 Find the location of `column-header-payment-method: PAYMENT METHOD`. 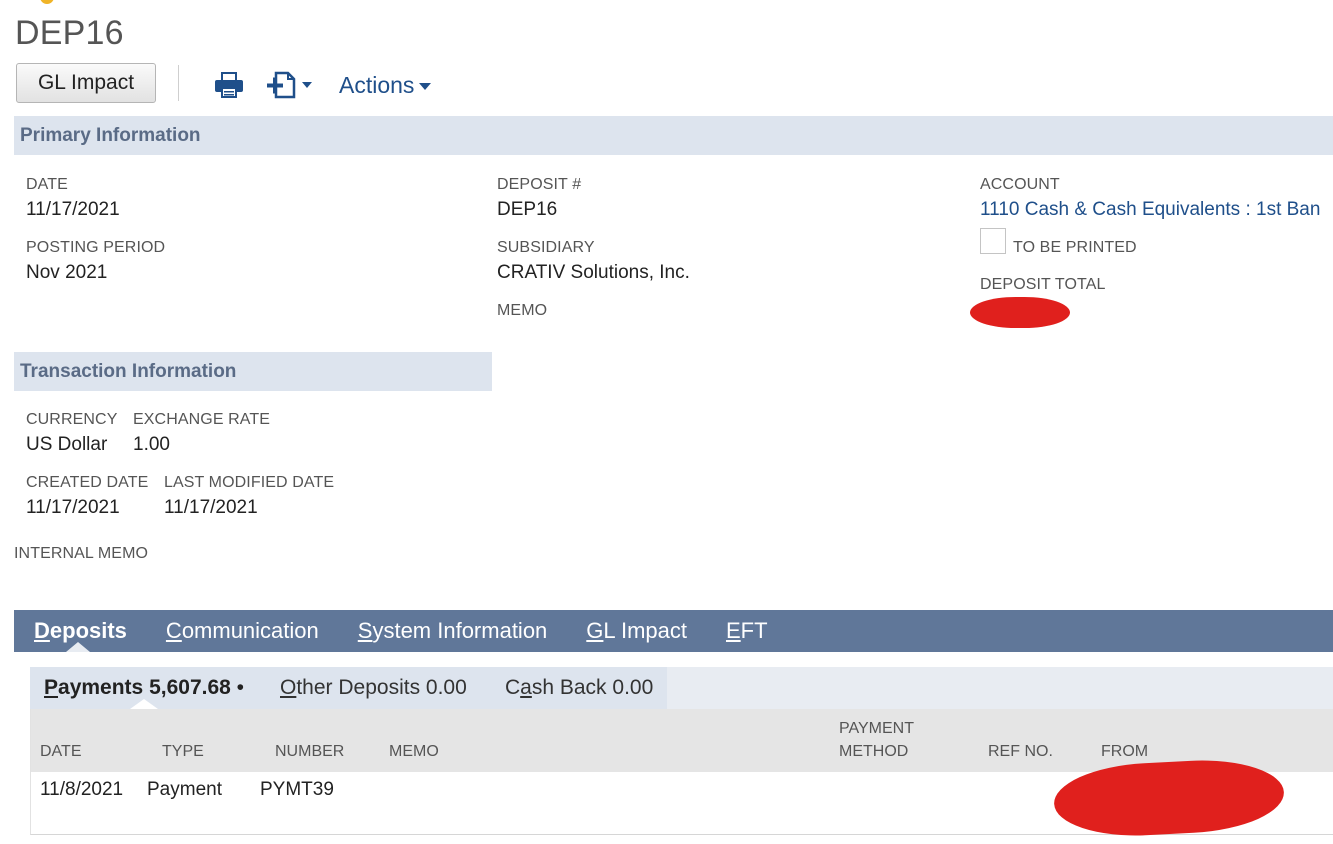

column-header-payment-method: PAYMENT METHOD is located at coordinates (876, 740).